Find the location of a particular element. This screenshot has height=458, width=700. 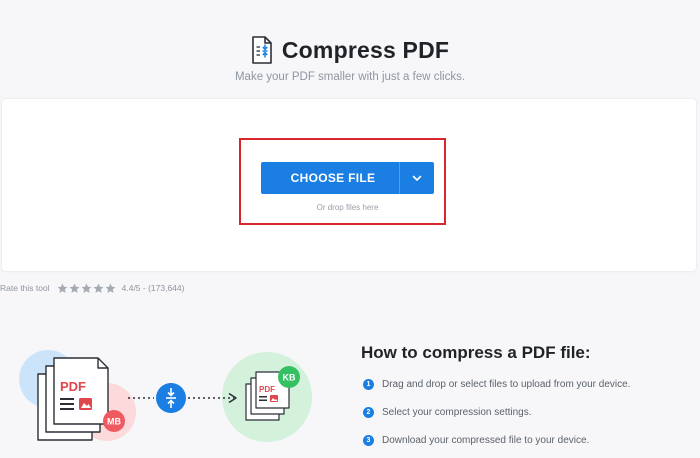

size-badge-mb-label: MB is located at coordinates (114, 422).